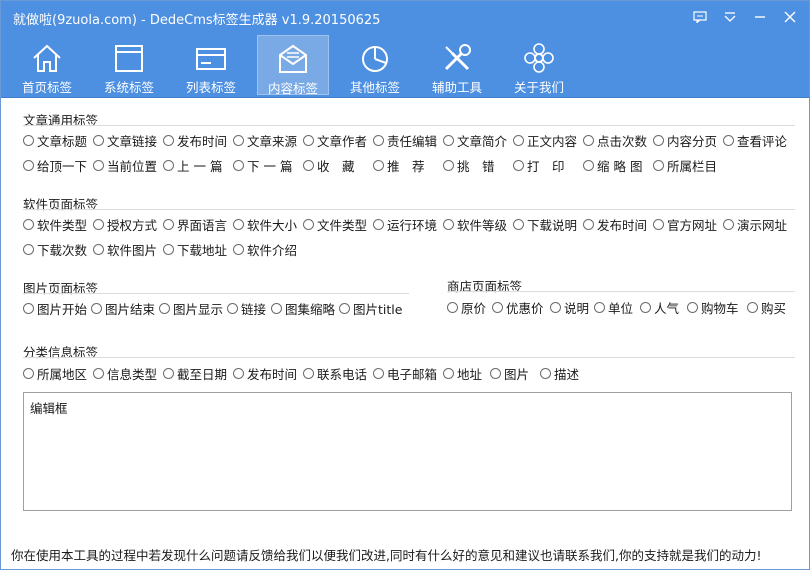 This screenshot has height=570, width=810. Describe the element at coordinates (405, 373) in the screenshot. I see `radio-email: 电子邮箱` at that location.